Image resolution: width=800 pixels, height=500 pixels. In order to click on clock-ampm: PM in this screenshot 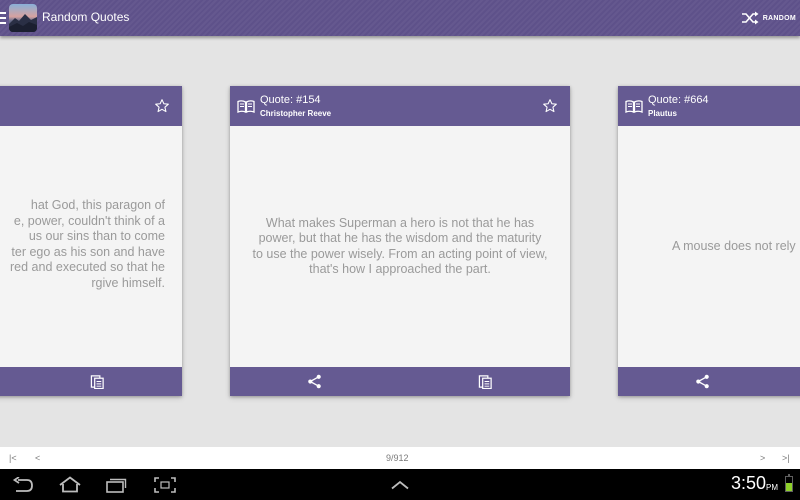, I will do `click(772, 487)`.